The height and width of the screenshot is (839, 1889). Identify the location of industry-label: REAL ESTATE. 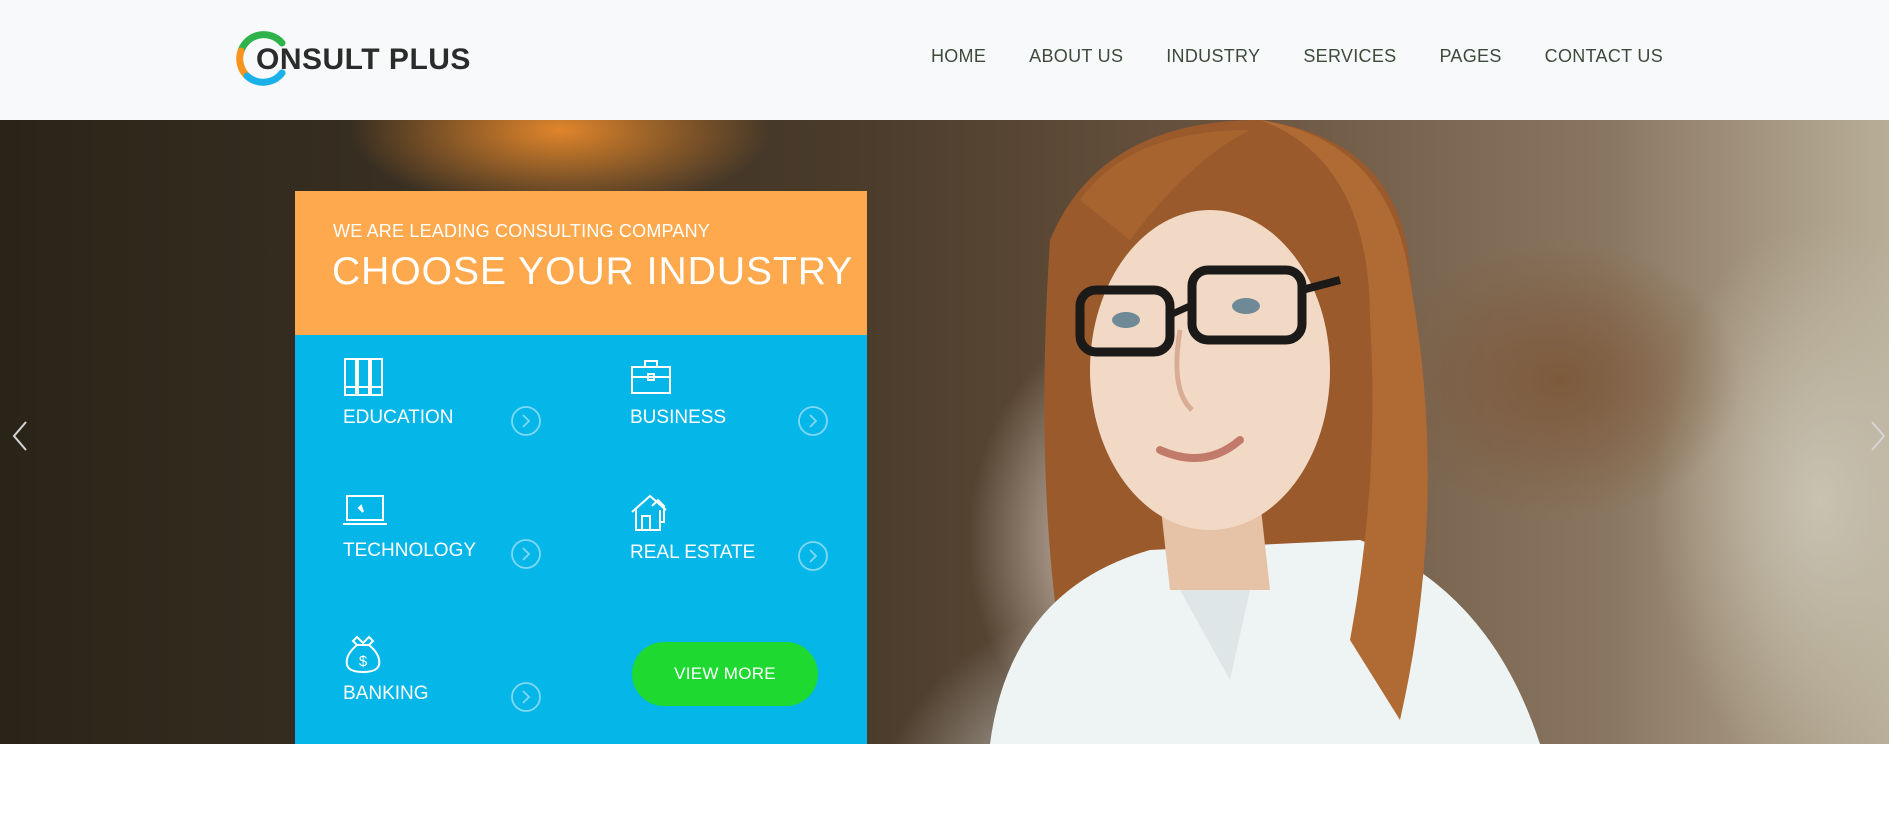
(693, 552).